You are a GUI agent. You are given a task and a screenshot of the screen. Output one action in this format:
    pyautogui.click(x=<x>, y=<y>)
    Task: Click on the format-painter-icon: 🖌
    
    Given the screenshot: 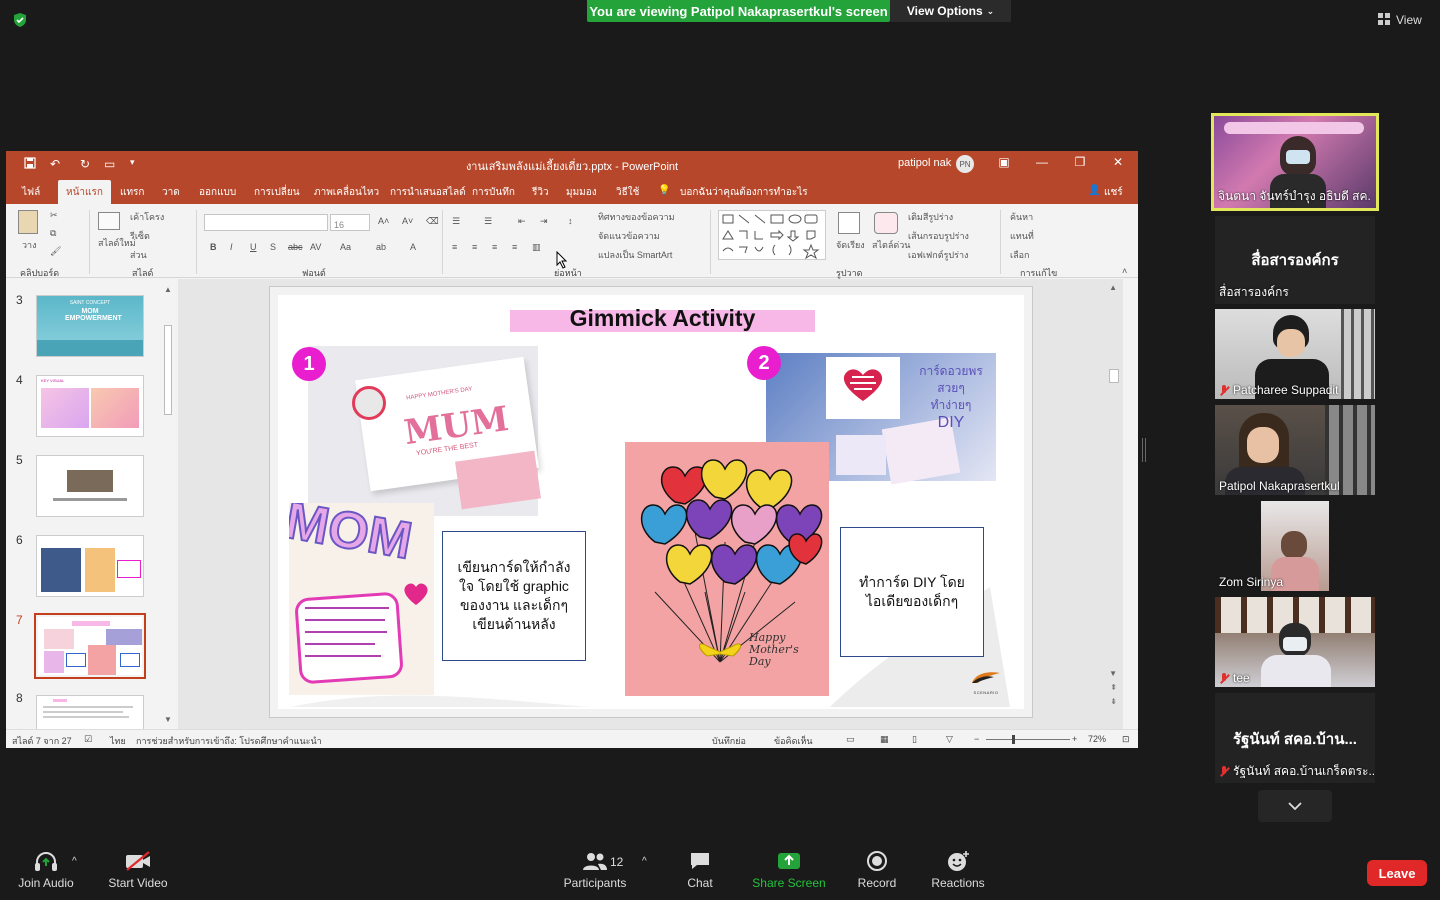 What is the action you would take?
    pyautogui.click(x=55, y=251)
    